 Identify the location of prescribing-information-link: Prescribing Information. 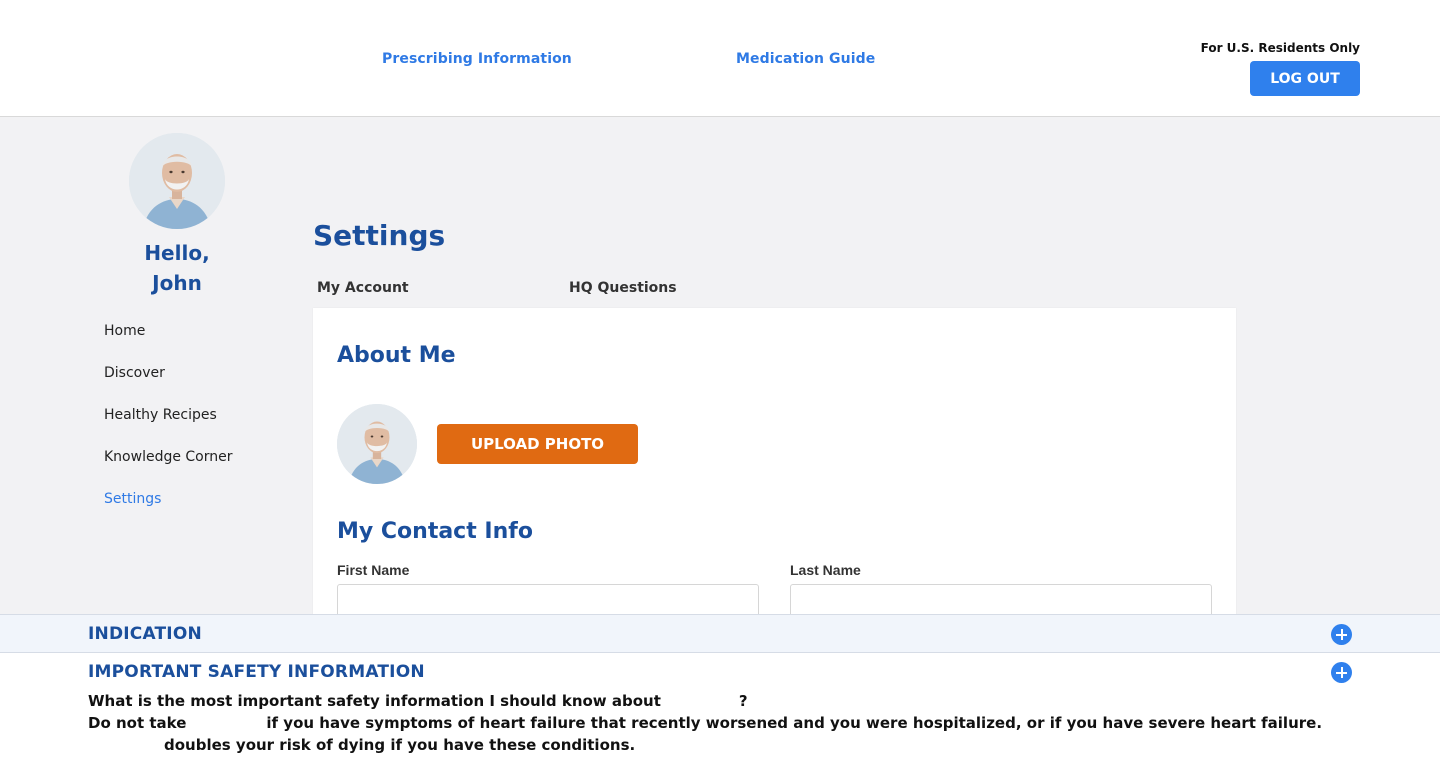
(477, 59).